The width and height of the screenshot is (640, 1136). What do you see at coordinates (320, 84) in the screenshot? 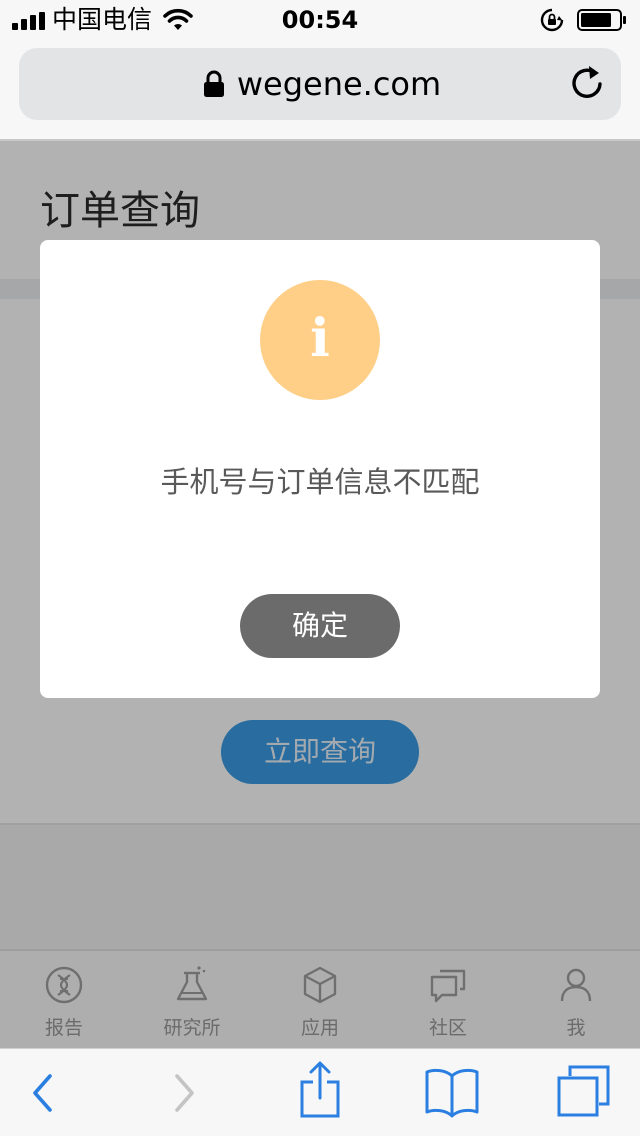
I see `url-text: wegene.com` at bounding box center [320, 84].